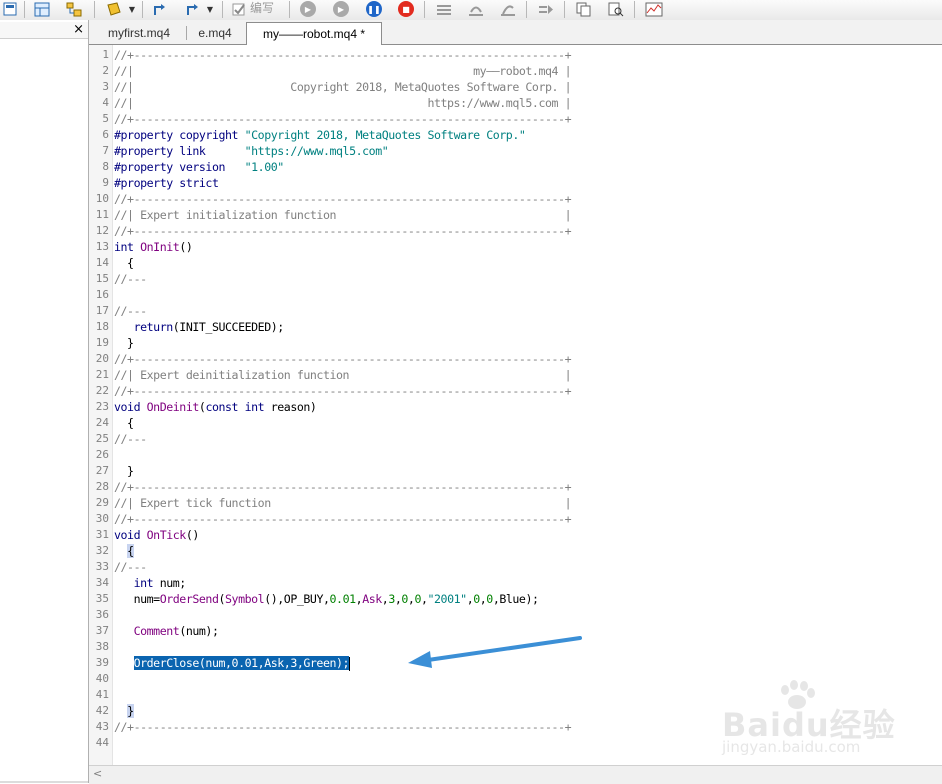 This screenshot has width=942, height=784. What do you see at coordinates (476, 9) in the screenshot?
I see `step-over-icon` at bounding box center [476, 9].